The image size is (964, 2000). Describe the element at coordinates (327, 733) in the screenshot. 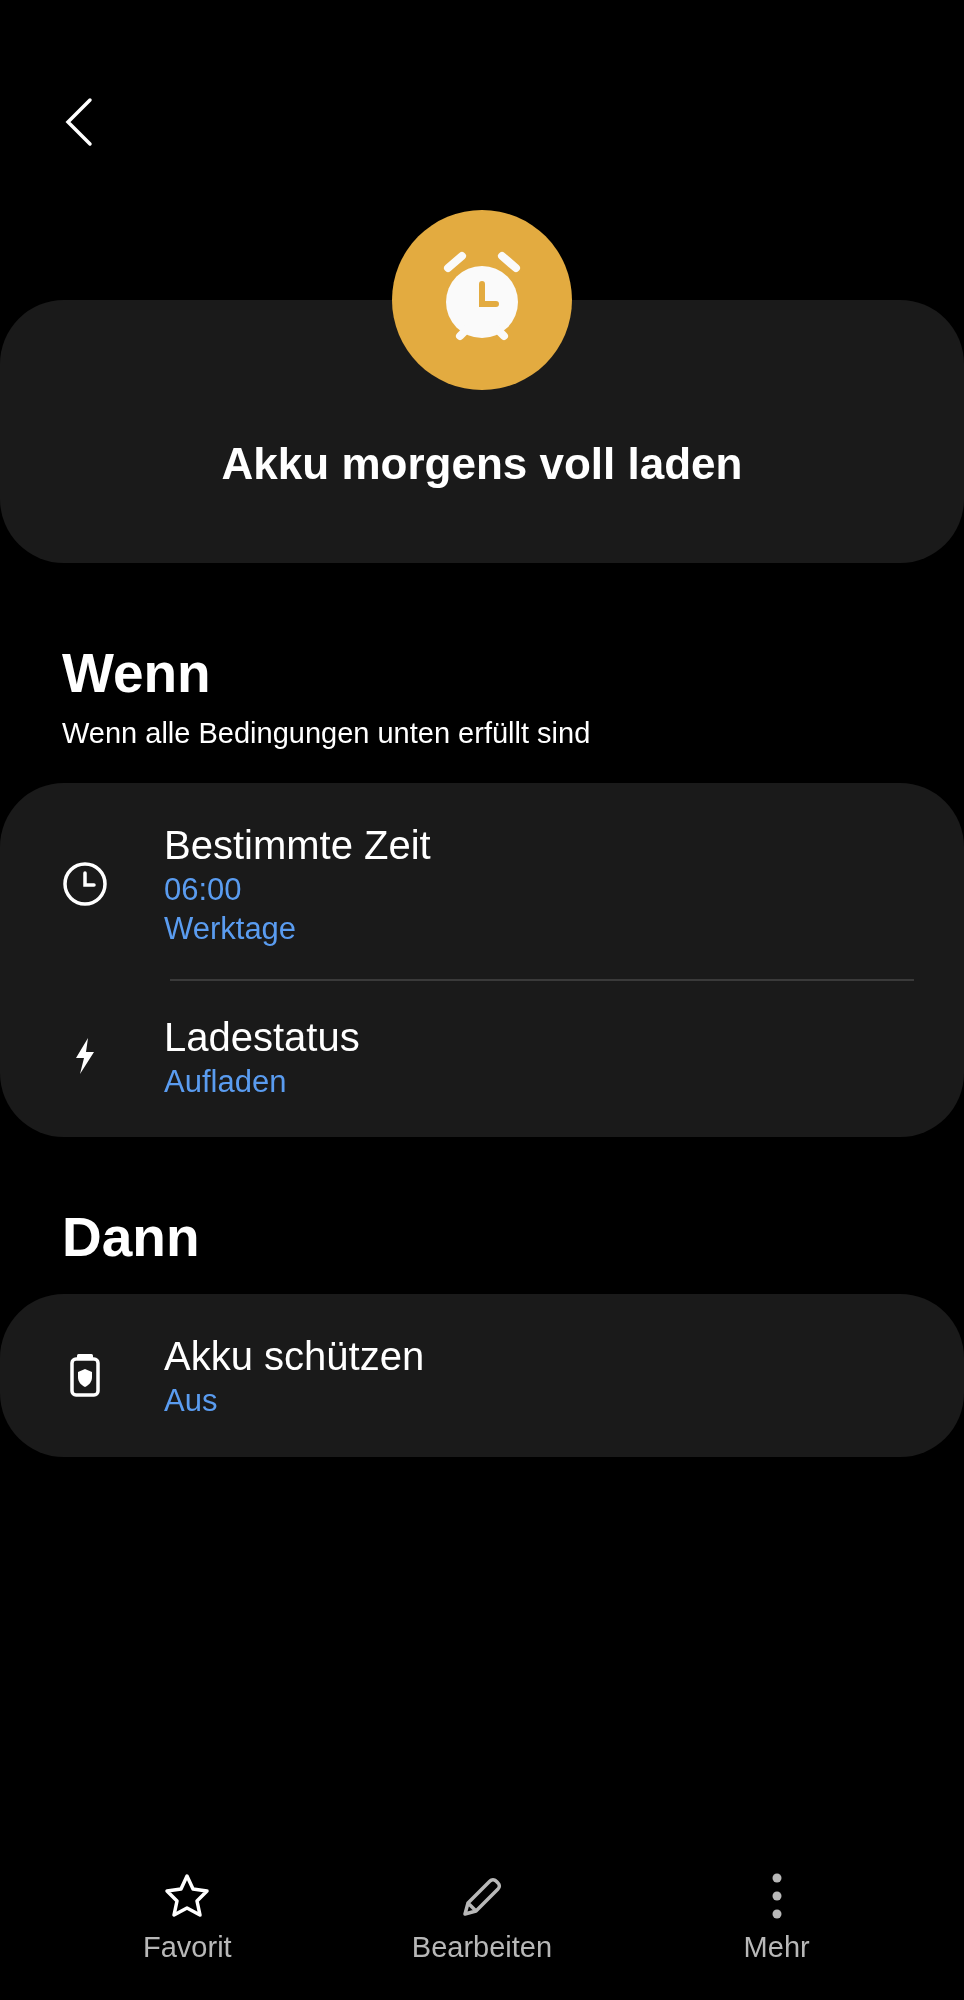

I see `section-subtitle: Wenn alle Bedingungen unten erfüllt sind` at that location.